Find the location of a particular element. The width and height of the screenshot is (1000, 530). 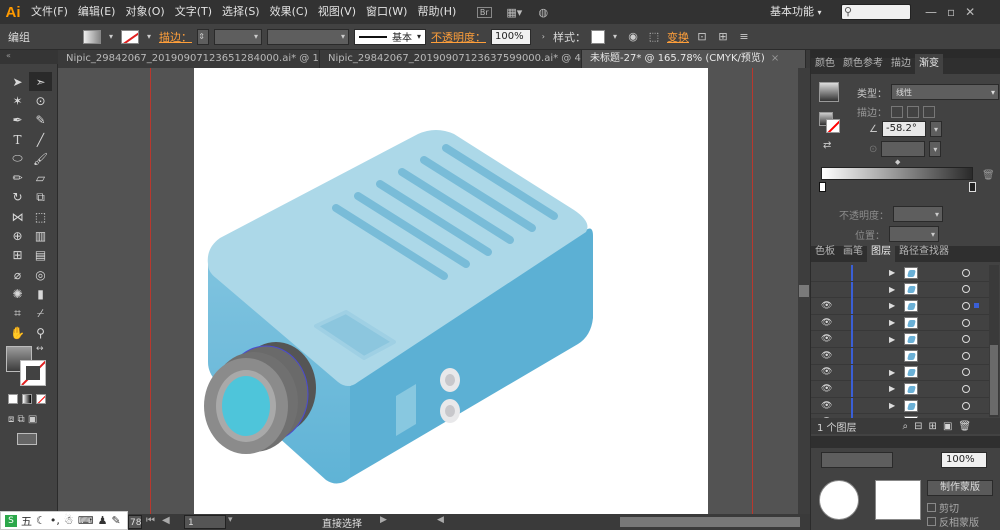

scroll-left-icon: ◀ is located at coordinates (440, 520).